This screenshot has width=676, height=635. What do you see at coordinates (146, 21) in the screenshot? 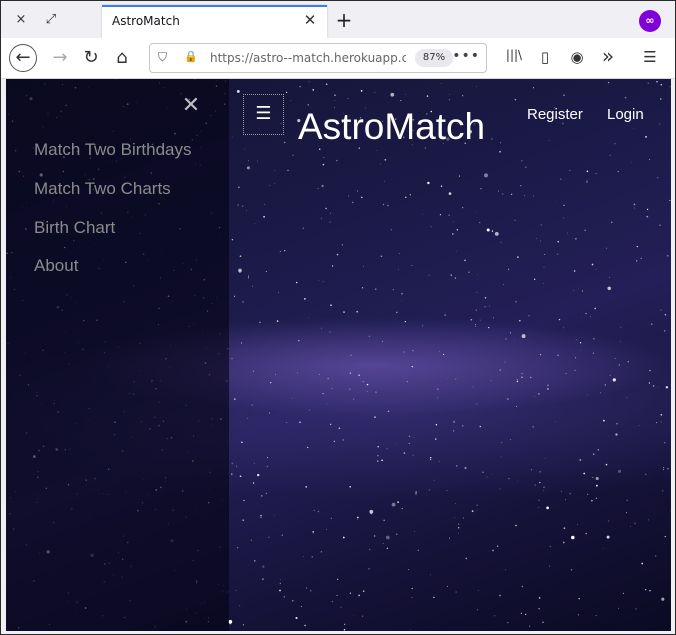
I see `tab-title: AstroMatch` at bounding box center [146, 21].